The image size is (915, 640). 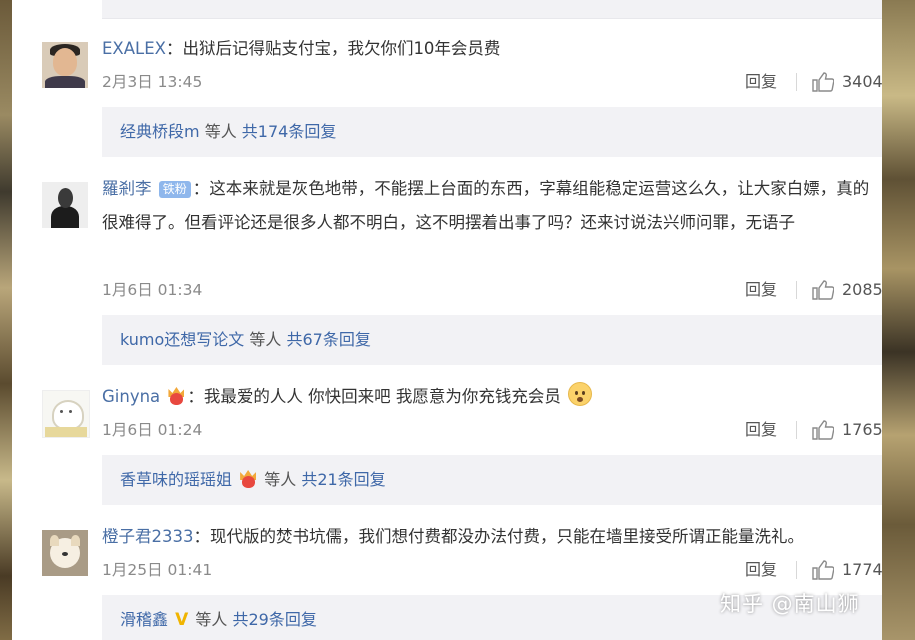 I want to click on reply-thread-bar: 香草味的瑶瑶姐 等人 共21条回复, so click(x=492, y=480).